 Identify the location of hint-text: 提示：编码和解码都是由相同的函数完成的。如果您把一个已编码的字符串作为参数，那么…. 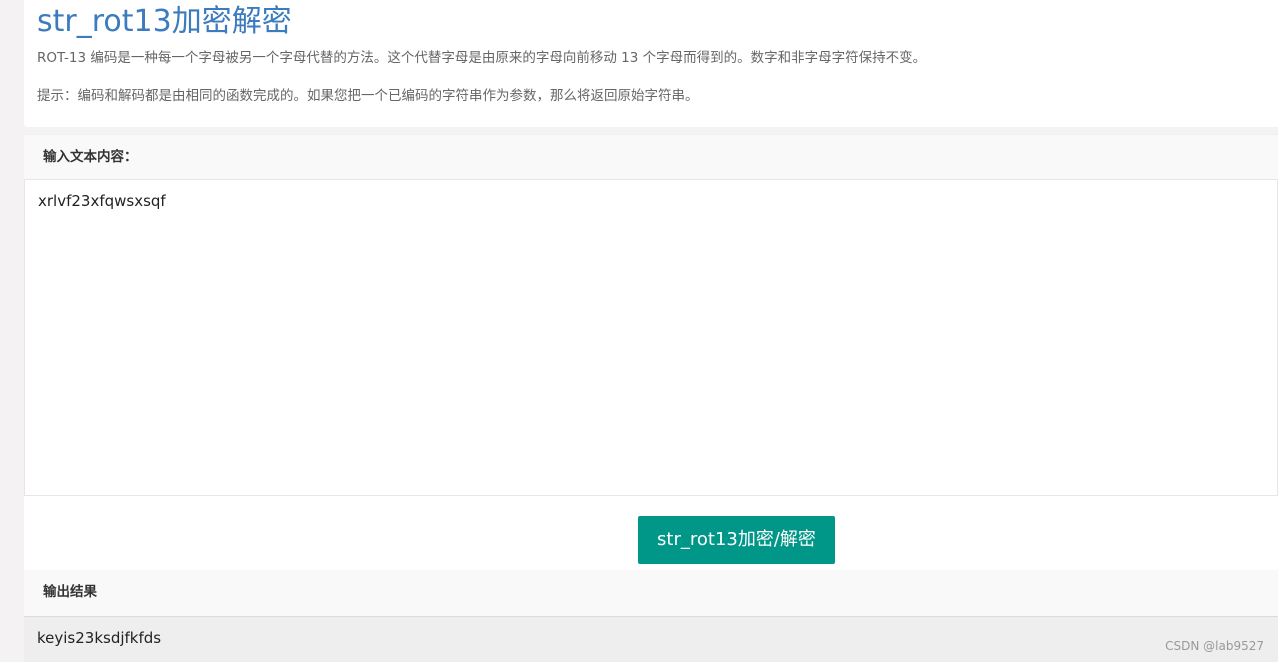
(368, 96).